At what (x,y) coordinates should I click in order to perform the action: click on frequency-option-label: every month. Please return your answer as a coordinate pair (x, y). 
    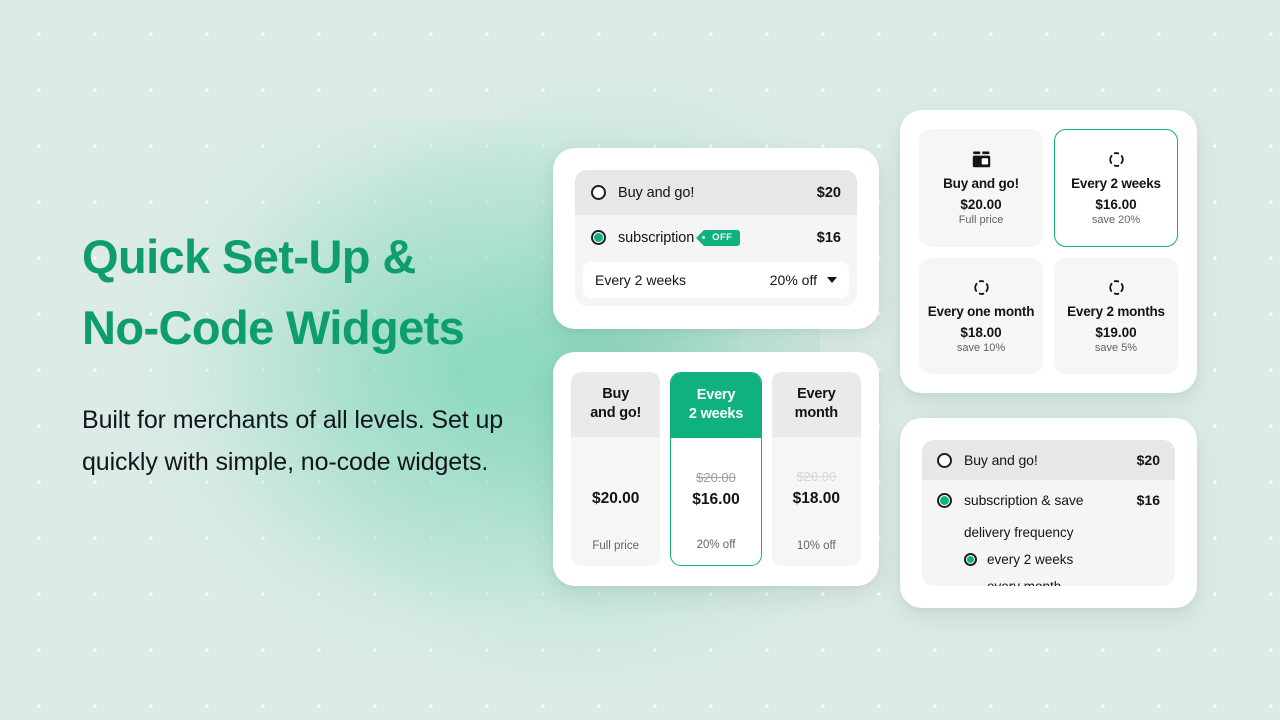
    Looking at the image, I should click on (1024, 579).